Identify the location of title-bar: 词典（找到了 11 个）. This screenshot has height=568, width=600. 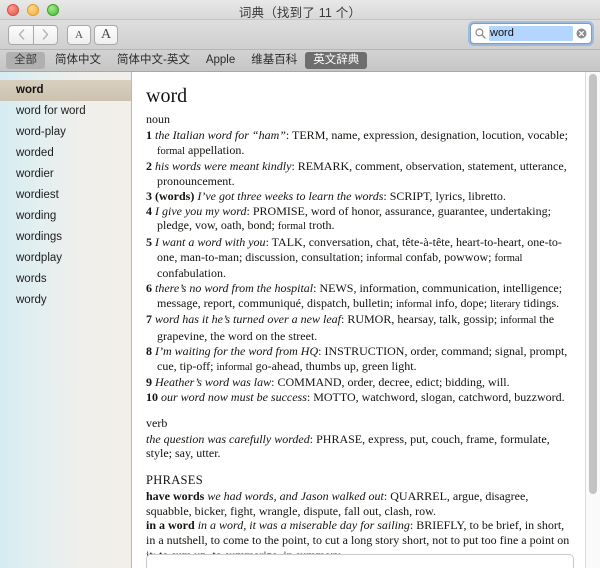
(300, 10).